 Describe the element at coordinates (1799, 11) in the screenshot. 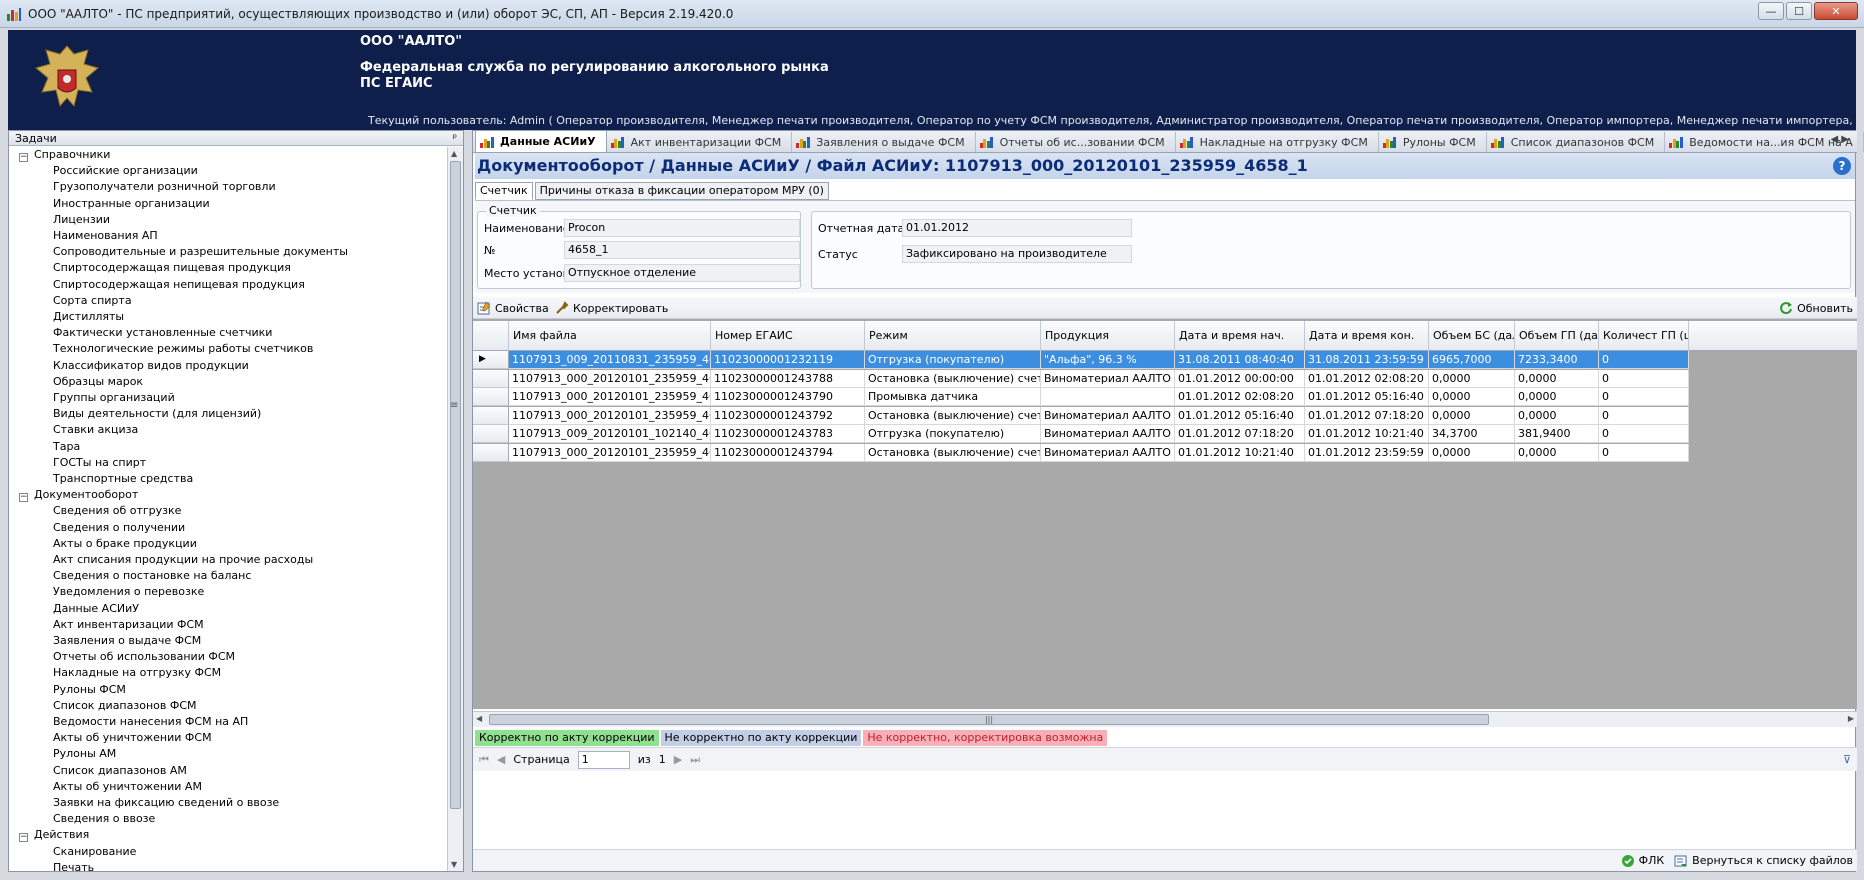

I see `maximize-button: ☐` at that location.